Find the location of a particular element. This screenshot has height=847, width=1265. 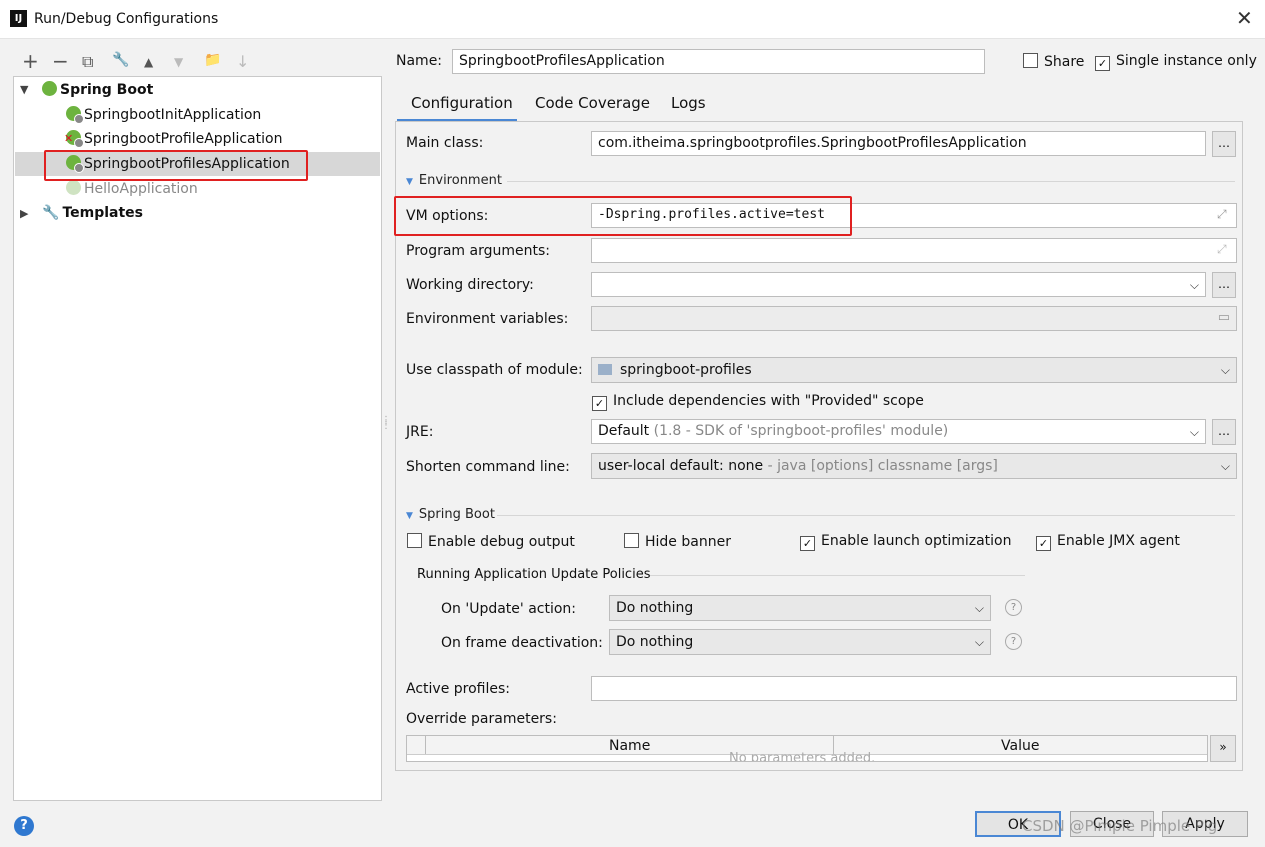

spring-app-icon is located at coordinates (75, 115).